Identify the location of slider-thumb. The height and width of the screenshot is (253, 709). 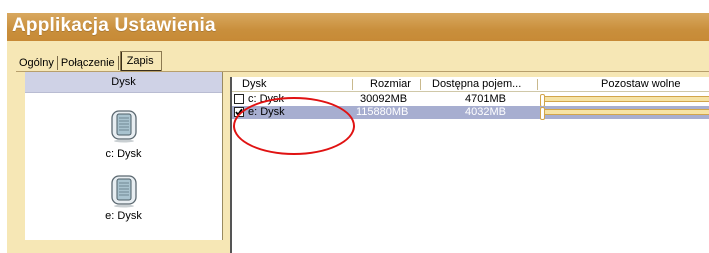
(542, 113).